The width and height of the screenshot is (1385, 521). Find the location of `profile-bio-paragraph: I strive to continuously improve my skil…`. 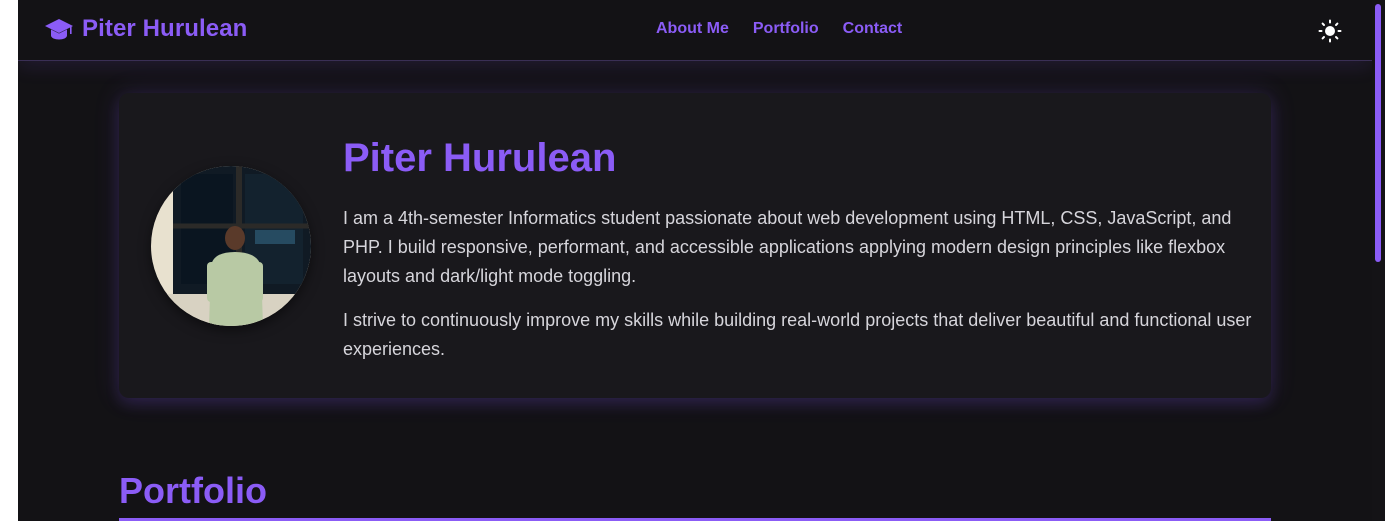

profile-bio-paragraph: I strive to continuously improve my skil… is located at coordinates (797, 334).